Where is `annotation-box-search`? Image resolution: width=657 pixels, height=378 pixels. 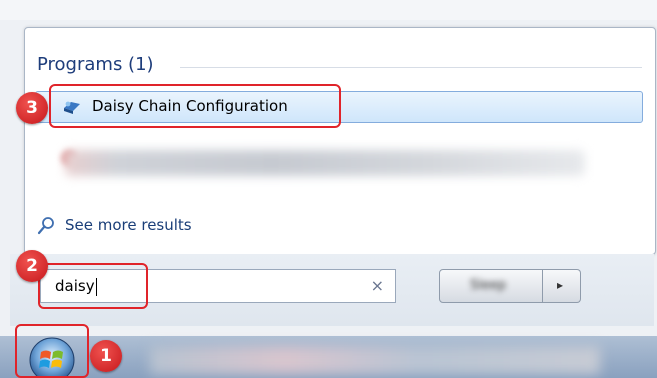
annotation-box-search is located at coordinates (93, 286).